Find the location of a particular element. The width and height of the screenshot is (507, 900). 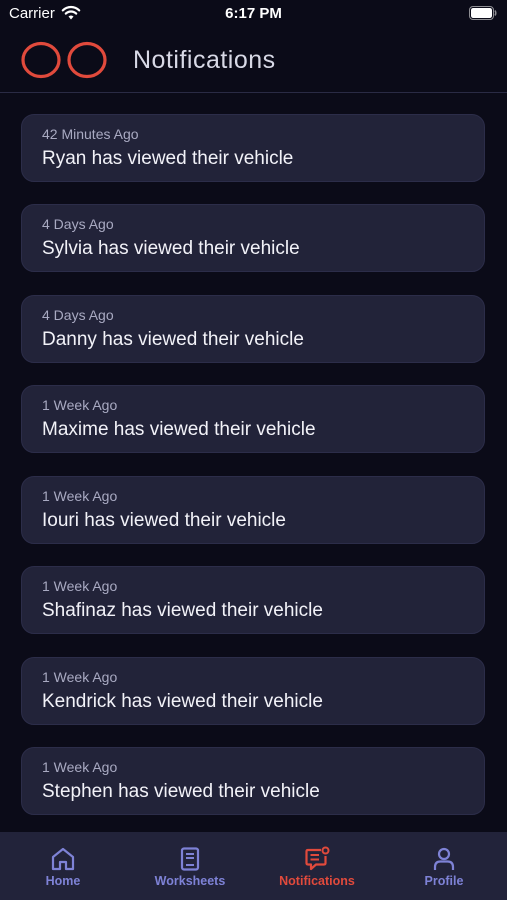

worksheet-icon is located at coordinates (190, 859).